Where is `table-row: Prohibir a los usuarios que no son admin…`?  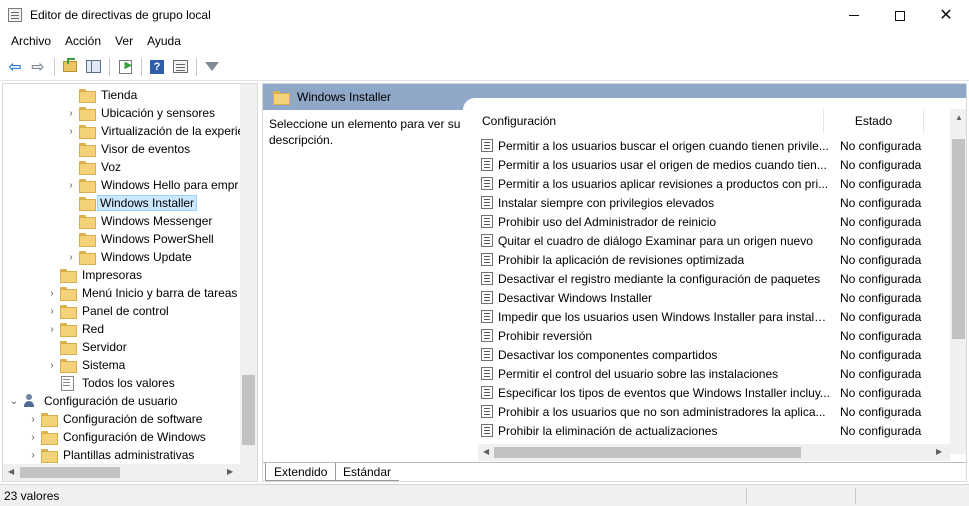
table-row: Prohibir a los usuarios que no son admin… is located at coordinates (713, 411).